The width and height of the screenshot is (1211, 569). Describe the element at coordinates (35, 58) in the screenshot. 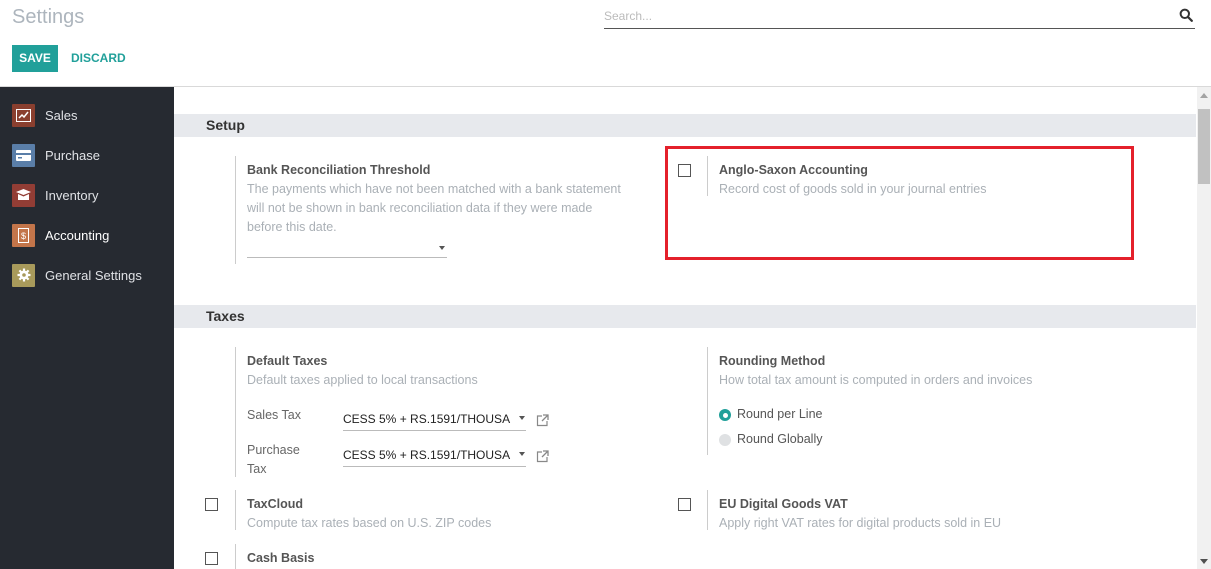

I see `save-button: SAVE` at that location.